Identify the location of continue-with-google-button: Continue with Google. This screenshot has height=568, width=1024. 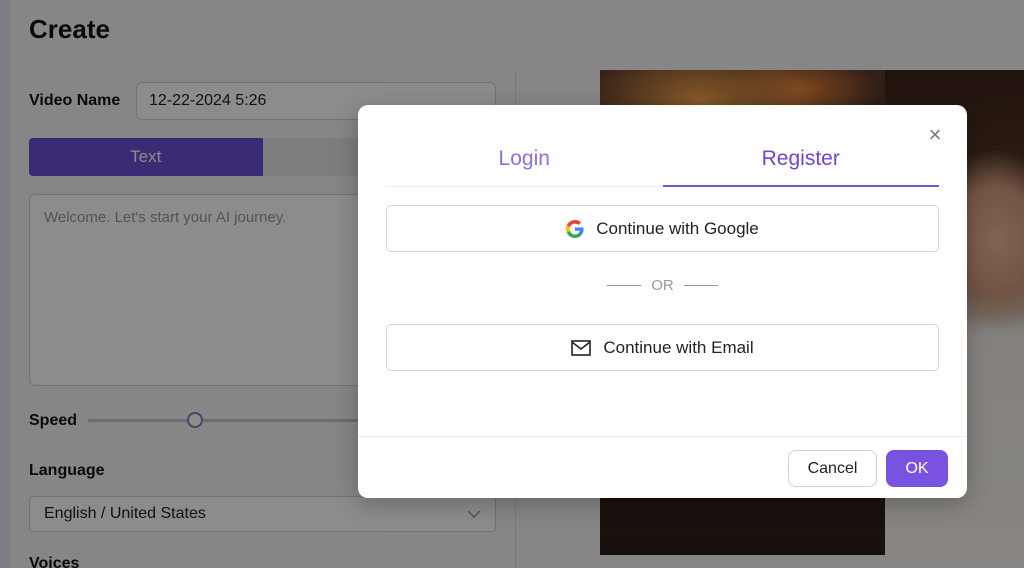
(662, 228).